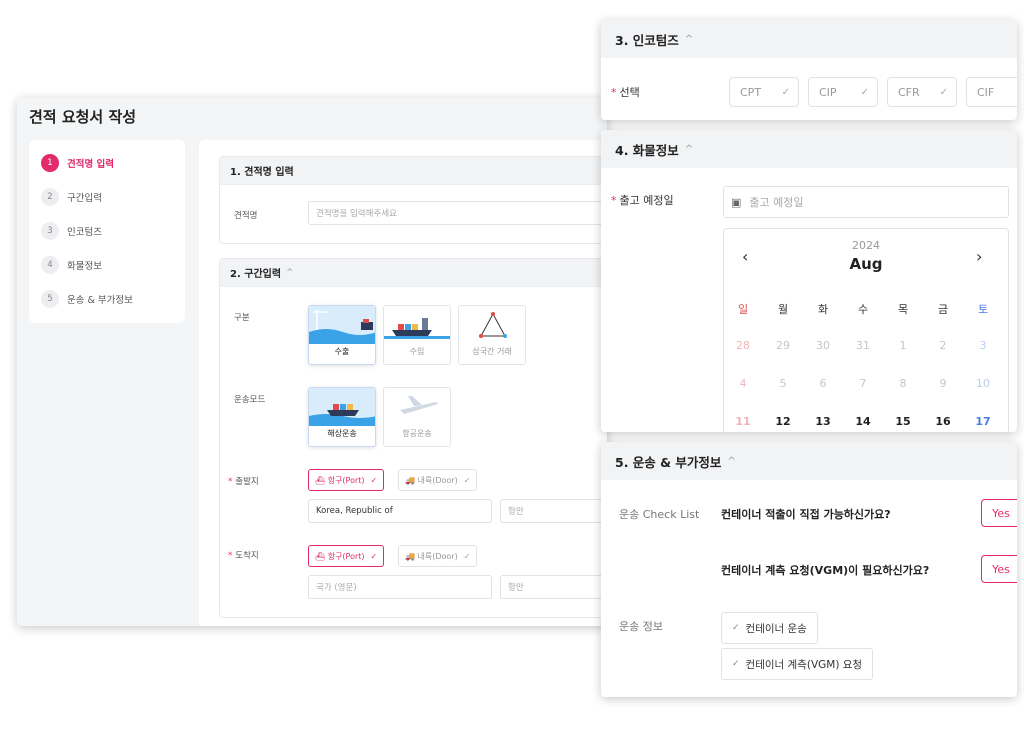  I want to click on step-label: 운송 & 부가정보, so click(100, 300).